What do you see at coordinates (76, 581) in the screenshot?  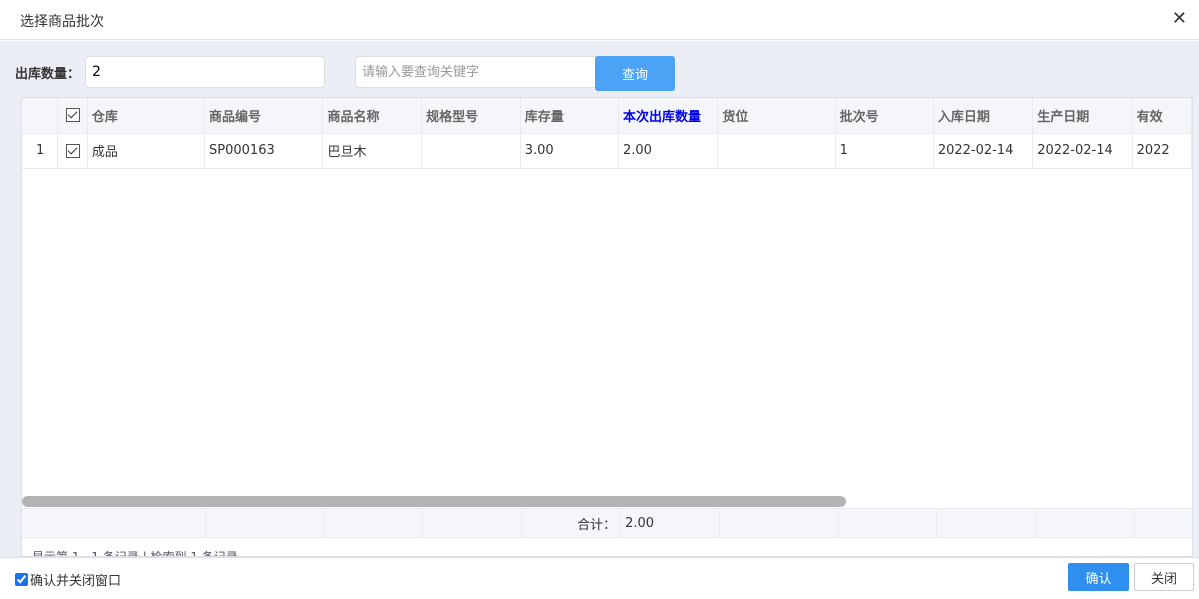 I see `confirm-and-close-label: 确认并关闭窗口` at bounding box center [76, 581].